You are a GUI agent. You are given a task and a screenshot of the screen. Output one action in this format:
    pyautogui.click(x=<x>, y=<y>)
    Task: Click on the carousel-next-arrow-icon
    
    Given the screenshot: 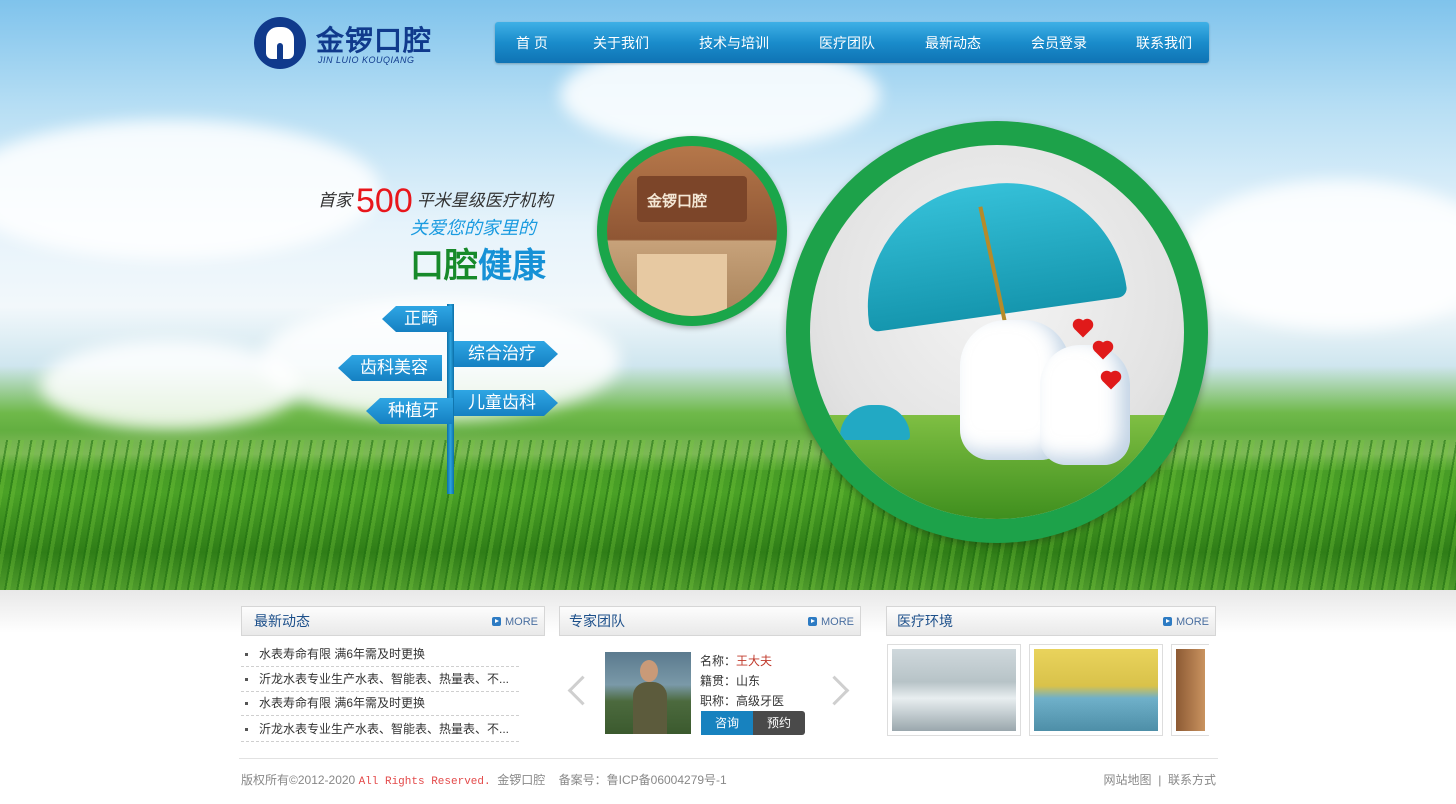 What is the action you would take?
    pyautogui.click(x=838, y=692)
    